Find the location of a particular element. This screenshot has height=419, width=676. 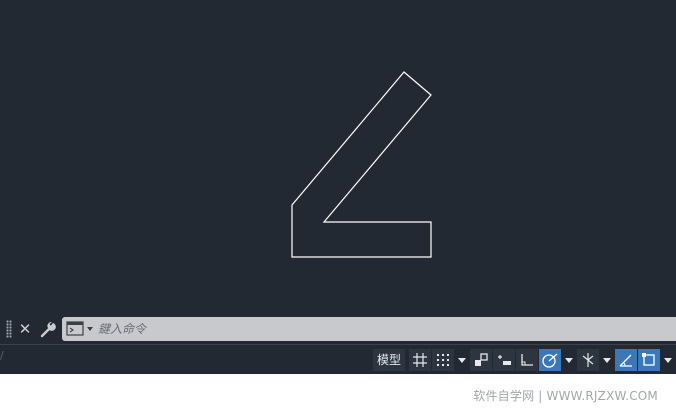

dynamic-input-icon is located at coordinates (504, 360).